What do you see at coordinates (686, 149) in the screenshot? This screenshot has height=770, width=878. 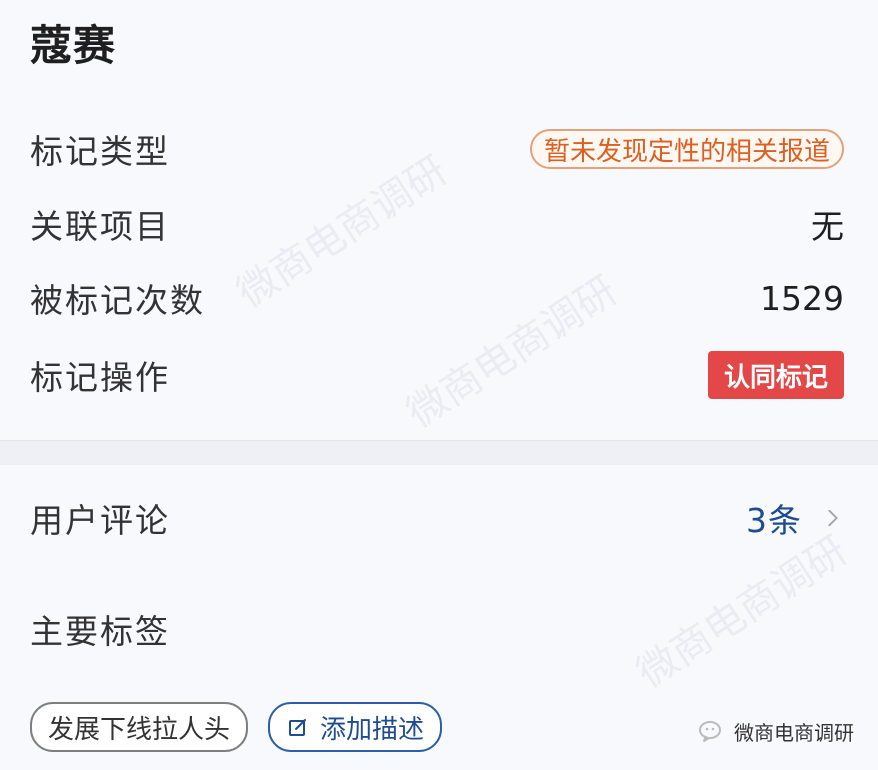 I see `mark-type-badge: 暂未发现定性的相关报道` at bounding box center [686, 149].